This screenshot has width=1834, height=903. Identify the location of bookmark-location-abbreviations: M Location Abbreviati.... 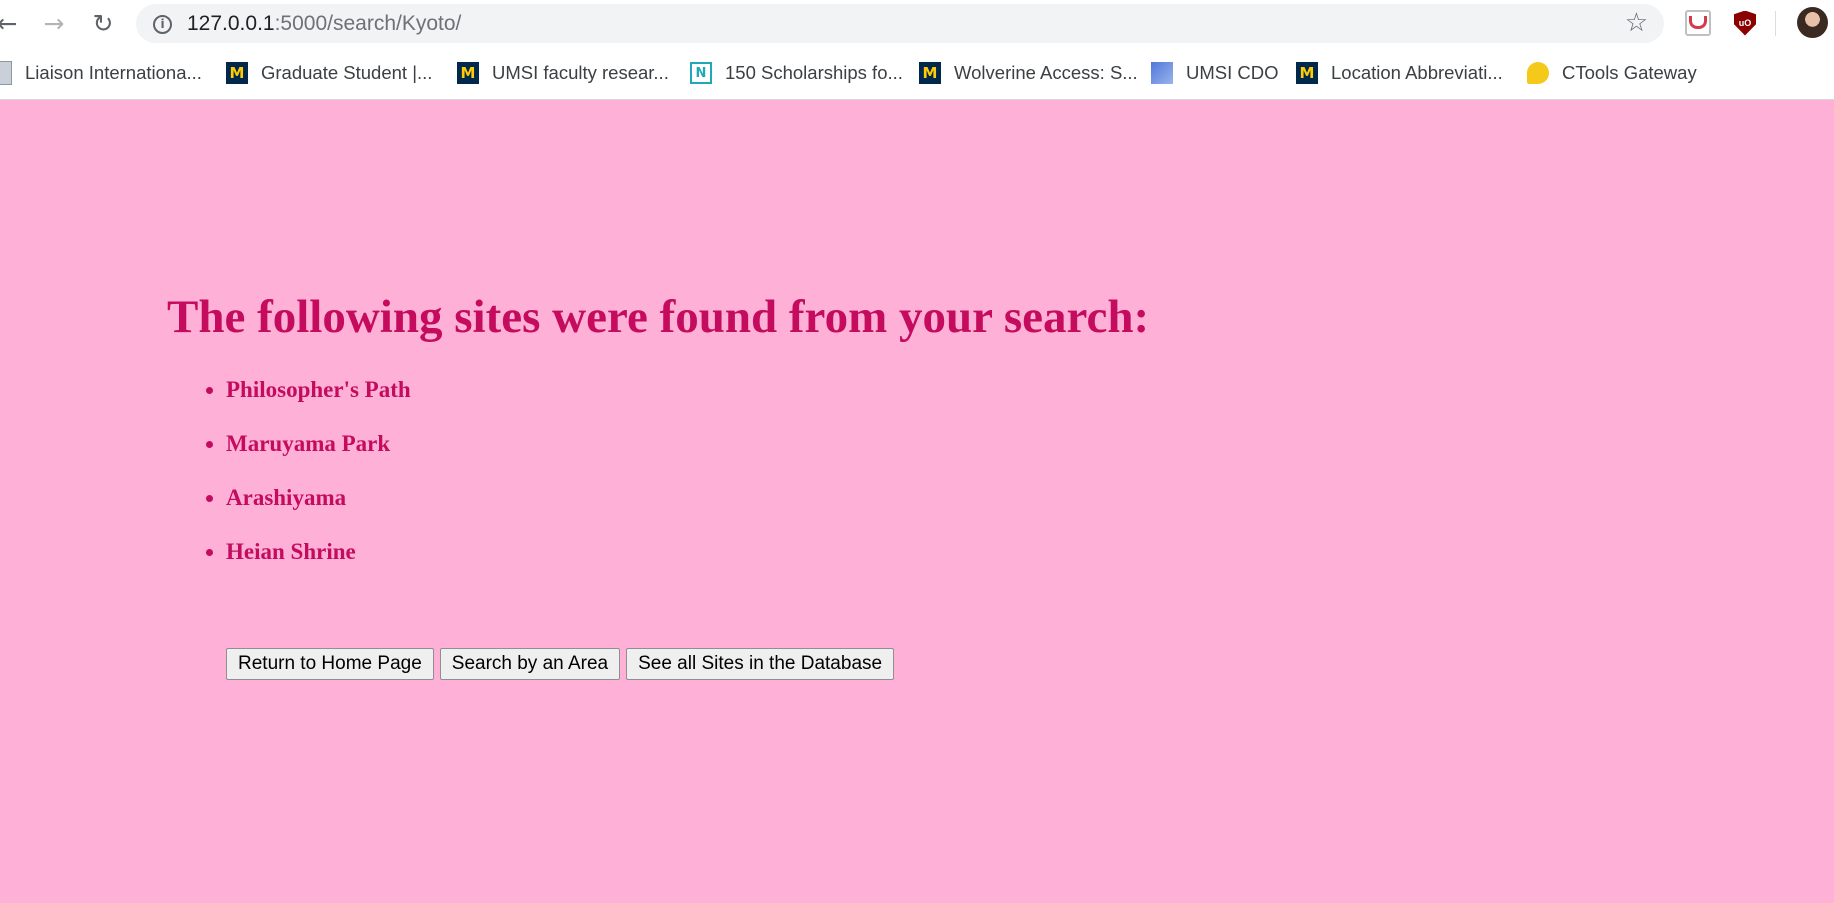
(1399, 73).